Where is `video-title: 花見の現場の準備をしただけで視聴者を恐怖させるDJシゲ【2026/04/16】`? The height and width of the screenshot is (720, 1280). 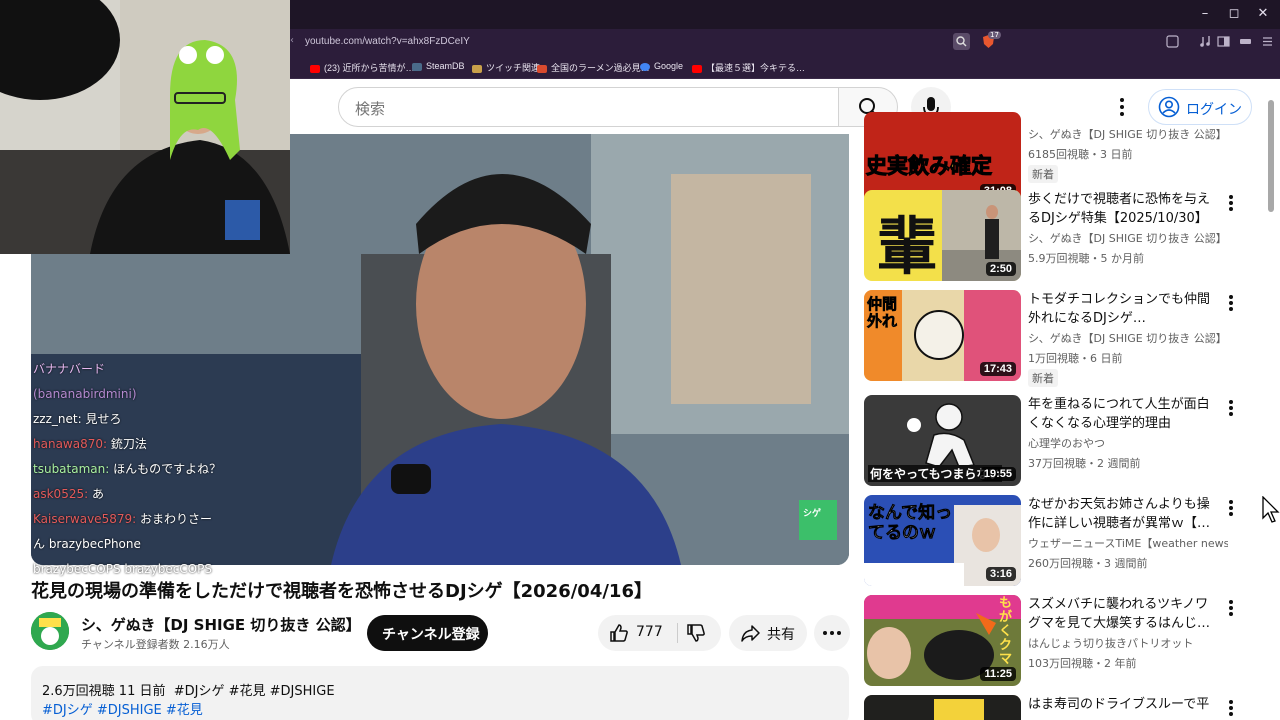 video-title: 花見の現場の準備をしただけで視聴者を恐怖させるDJシゲ【2026/04/16】 is located at coordinates (341, 591).